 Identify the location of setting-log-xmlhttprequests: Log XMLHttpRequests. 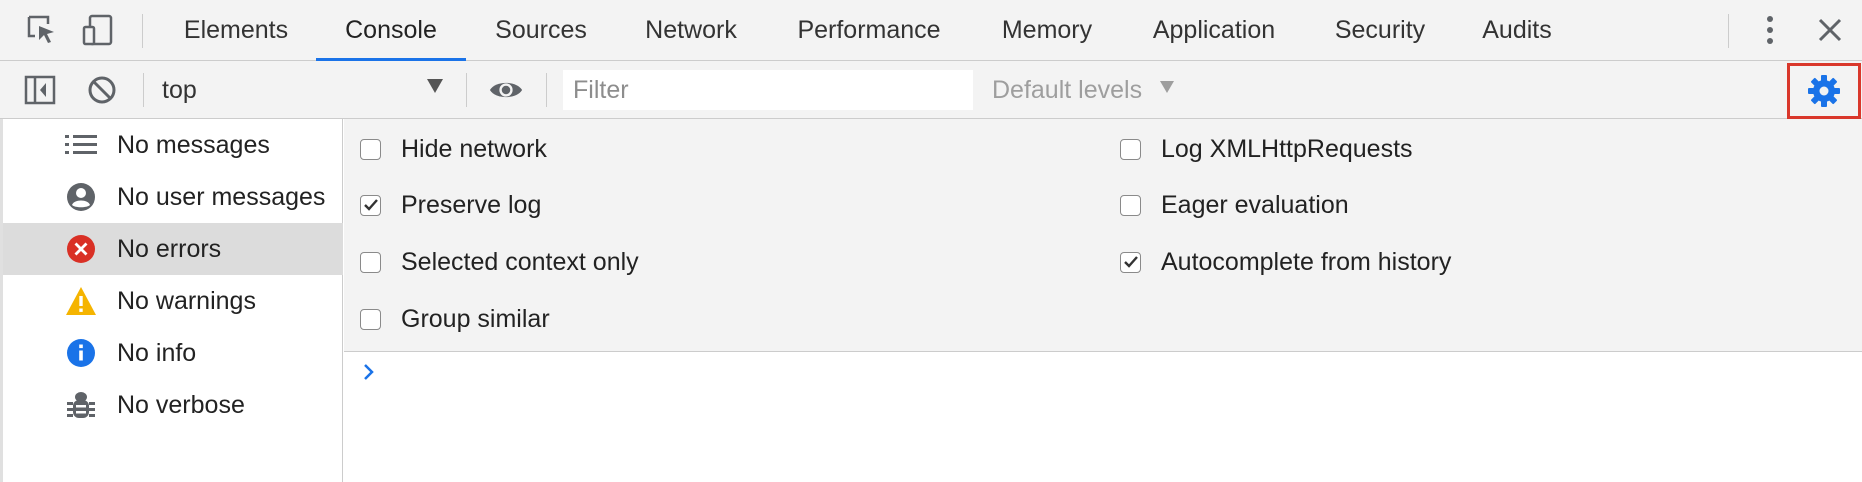
(1266, 149).